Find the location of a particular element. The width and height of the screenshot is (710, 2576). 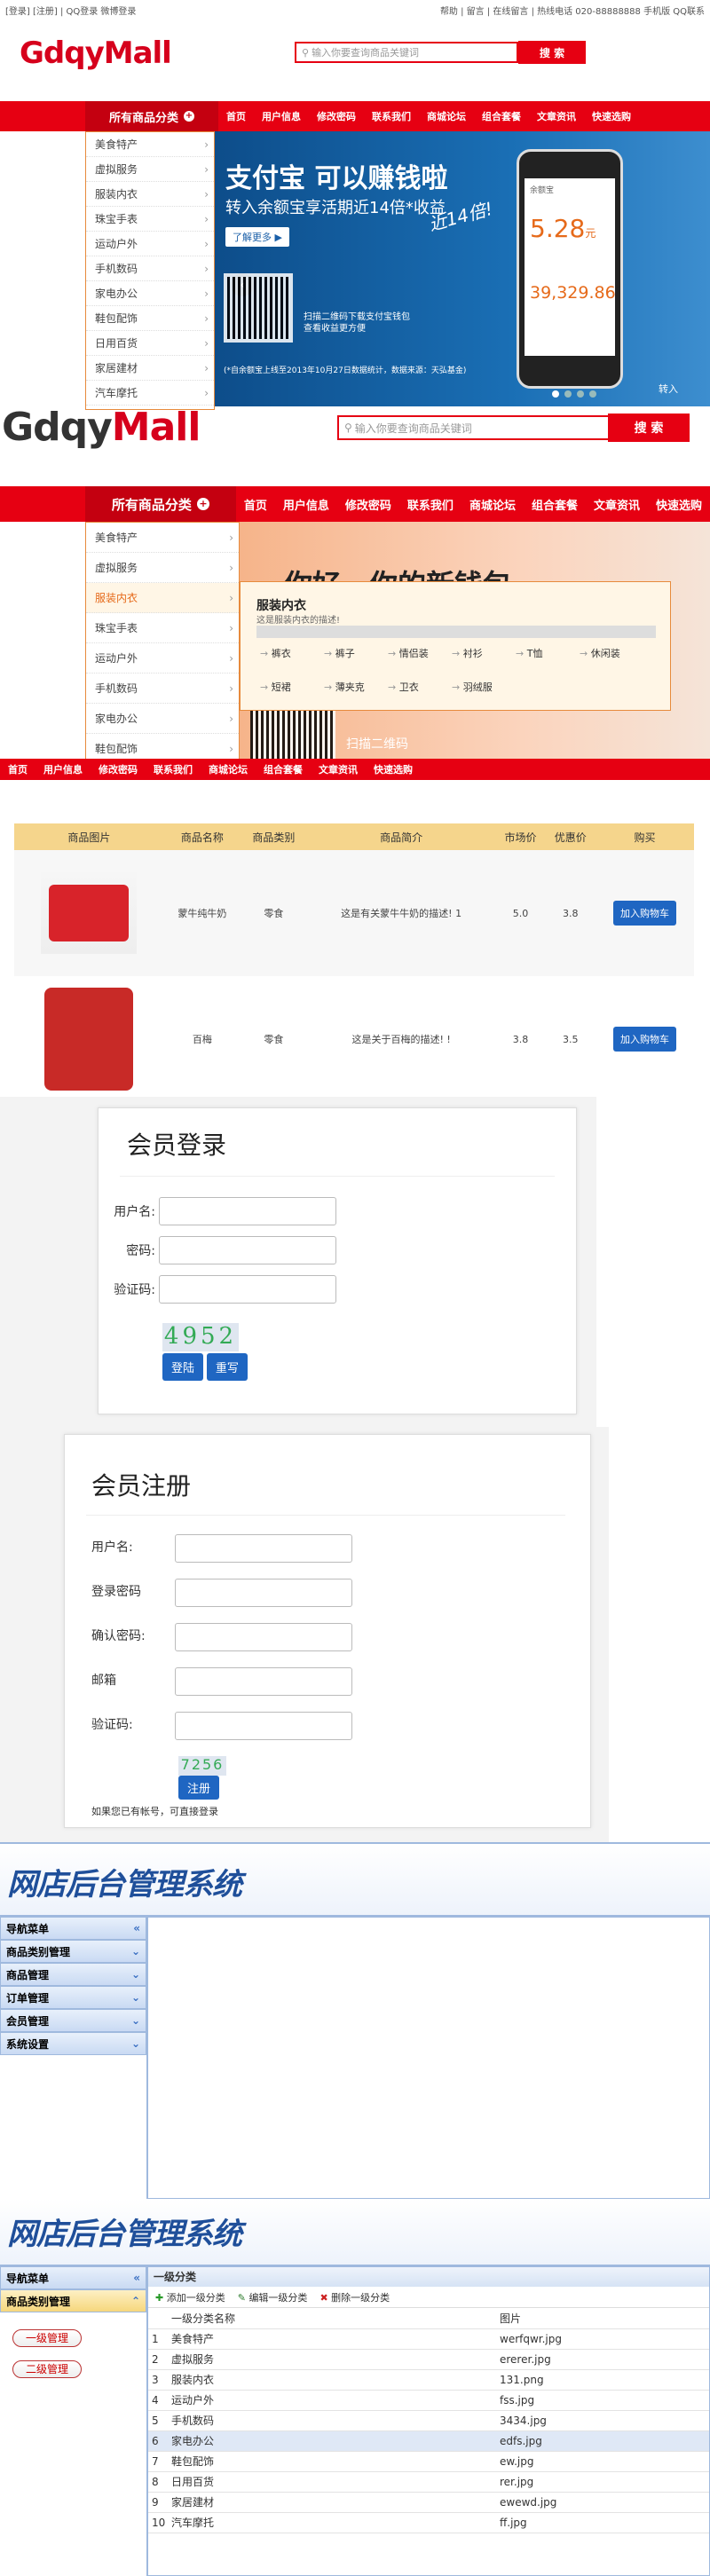

reg-password-input is located at coordinates (263, 1593).